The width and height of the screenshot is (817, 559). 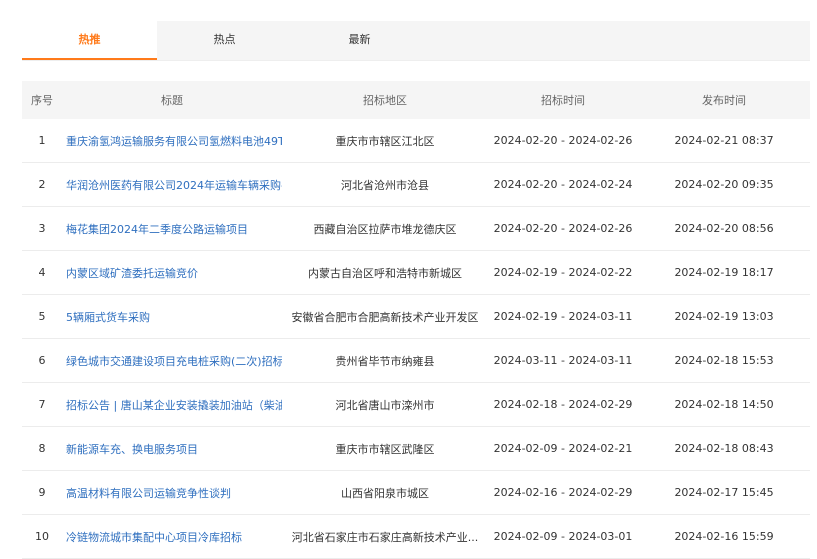 What do you see at coordinates (172, 316) in the screenshot?
I see `row-title-link: 5辆厢式货车采购` at bounding box center [172, 316].